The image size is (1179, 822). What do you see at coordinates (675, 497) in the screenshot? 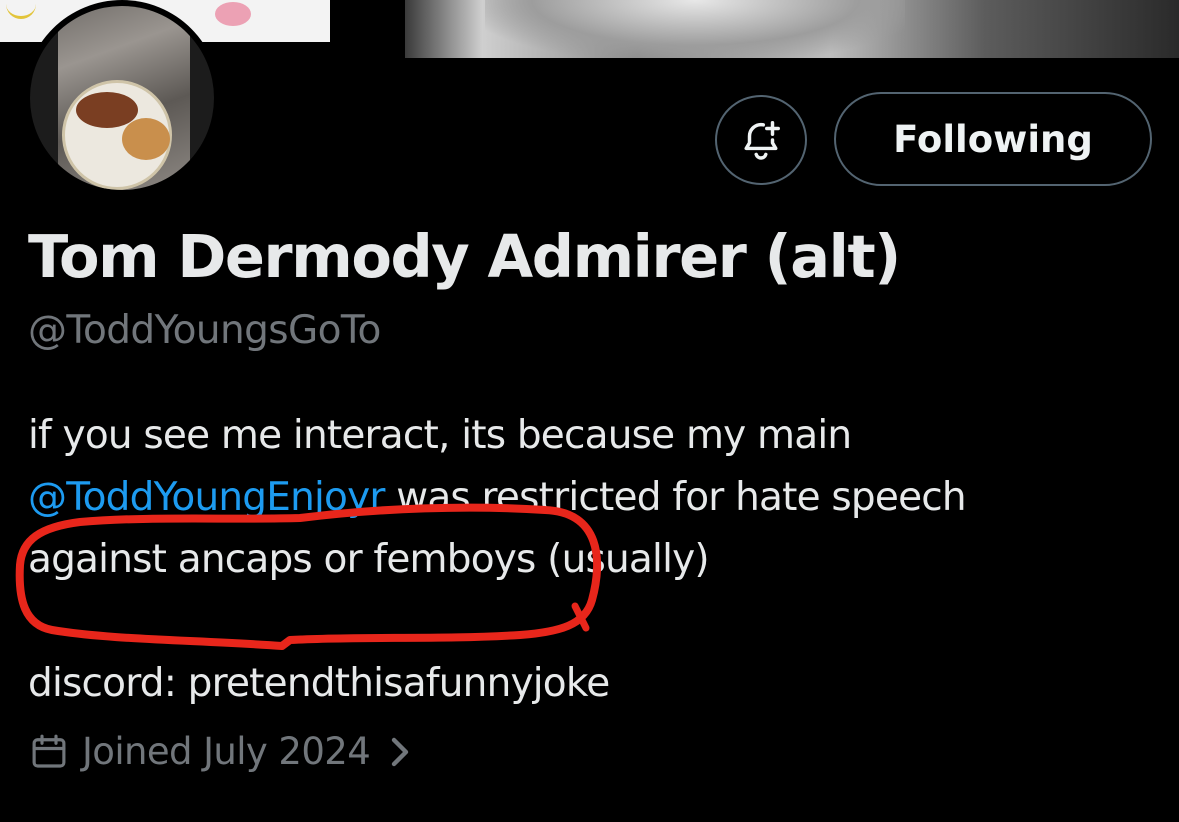
I see `bio-text: was restricted for hate speech` at bounding box center [675, 497].